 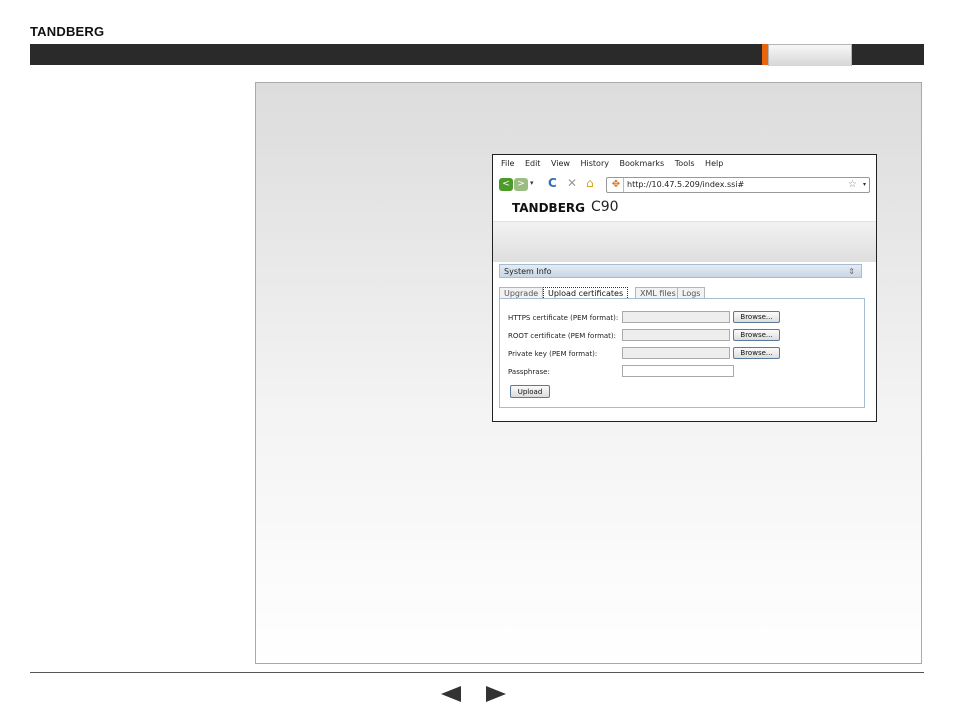 What do you see at coordinates (810, 55) in the screenshot?
I see `header-tab` at bounding box center [810, 55].